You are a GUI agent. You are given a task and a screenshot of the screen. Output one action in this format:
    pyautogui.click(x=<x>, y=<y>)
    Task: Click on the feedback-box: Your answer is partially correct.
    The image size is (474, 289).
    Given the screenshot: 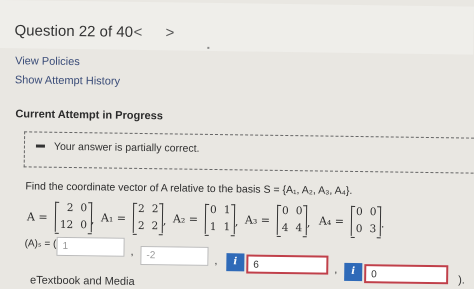 What is the action you would take?
    pyautogui.click(x=248, y=152)
    